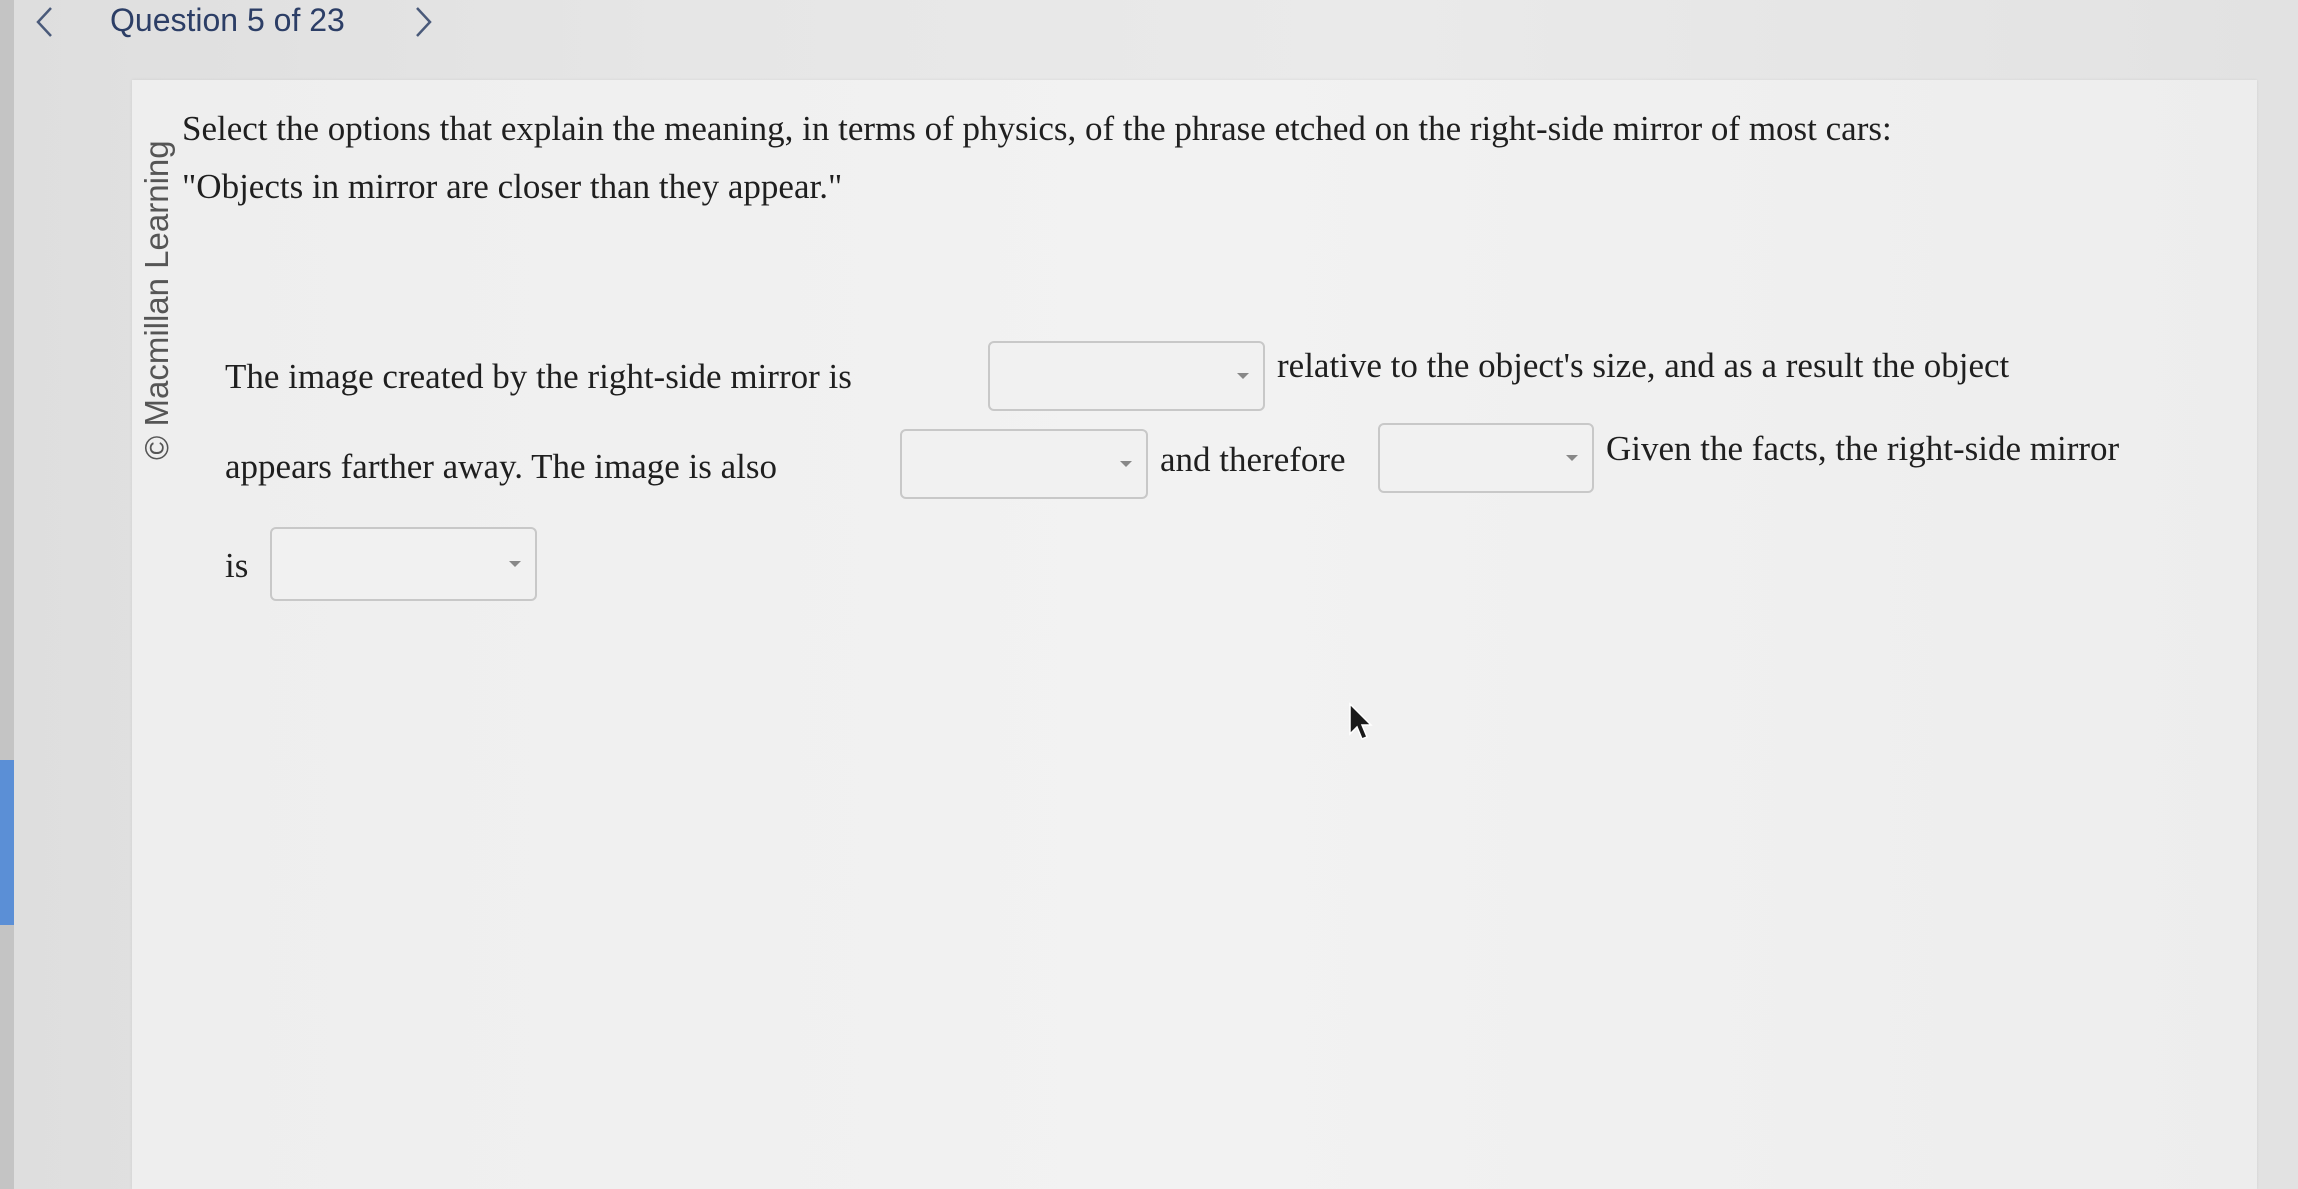 The image size is (2298, 1189). What do you see at coordinates (1486, 458) in the screenshot?
I see `consequence-dropdown` at bounding box center [1486, 458].